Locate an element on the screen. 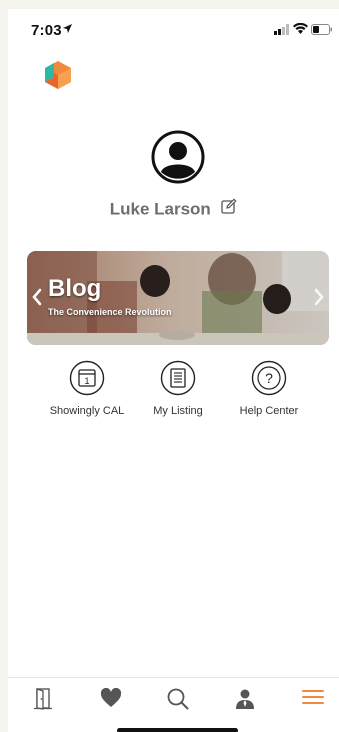 The height and width of the screenshot is (732, 339). bottom-tab-bar is located at coordinates (173, 704).